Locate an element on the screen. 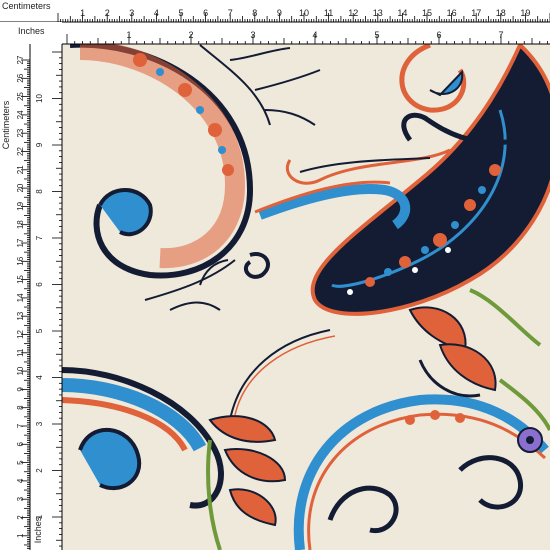 The image size is (550, 550). top-ruler-inch-label: 5 is located at coordinates (376, 35).